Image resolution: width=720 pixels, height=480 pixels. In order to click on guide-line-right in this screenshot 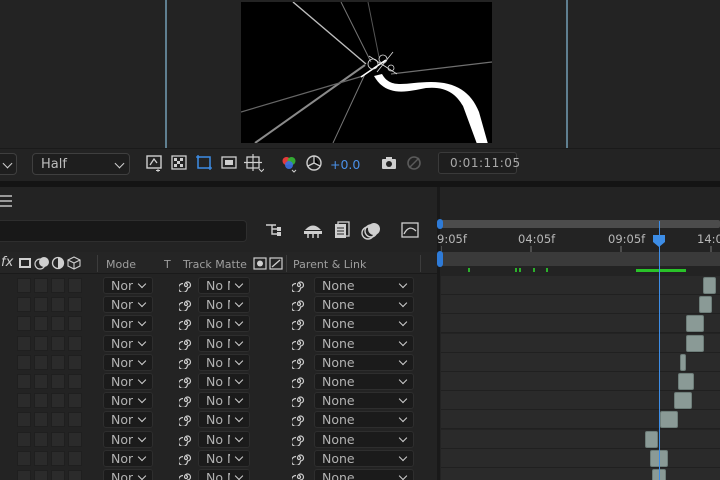, I will do `click(567, 74)`.